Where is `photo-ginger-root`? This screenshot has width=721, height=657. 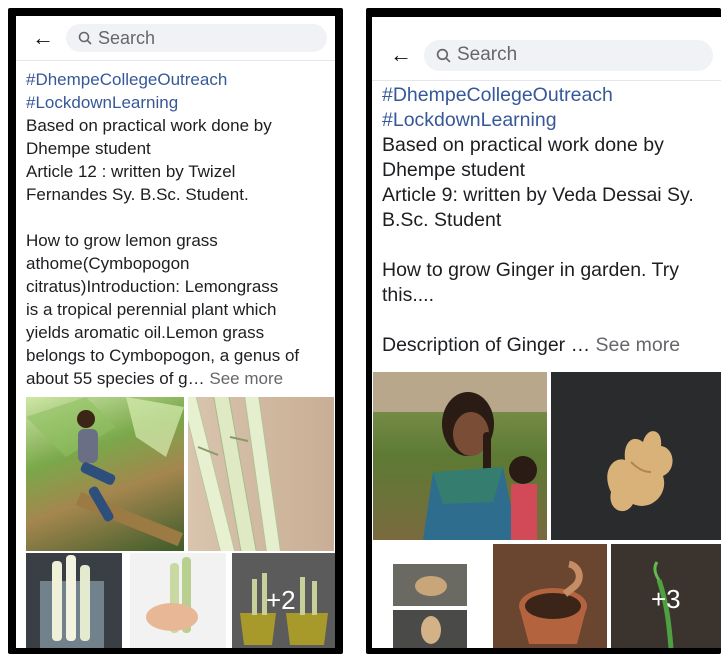
photo-ginger-root is located at coordinates (636, 456).